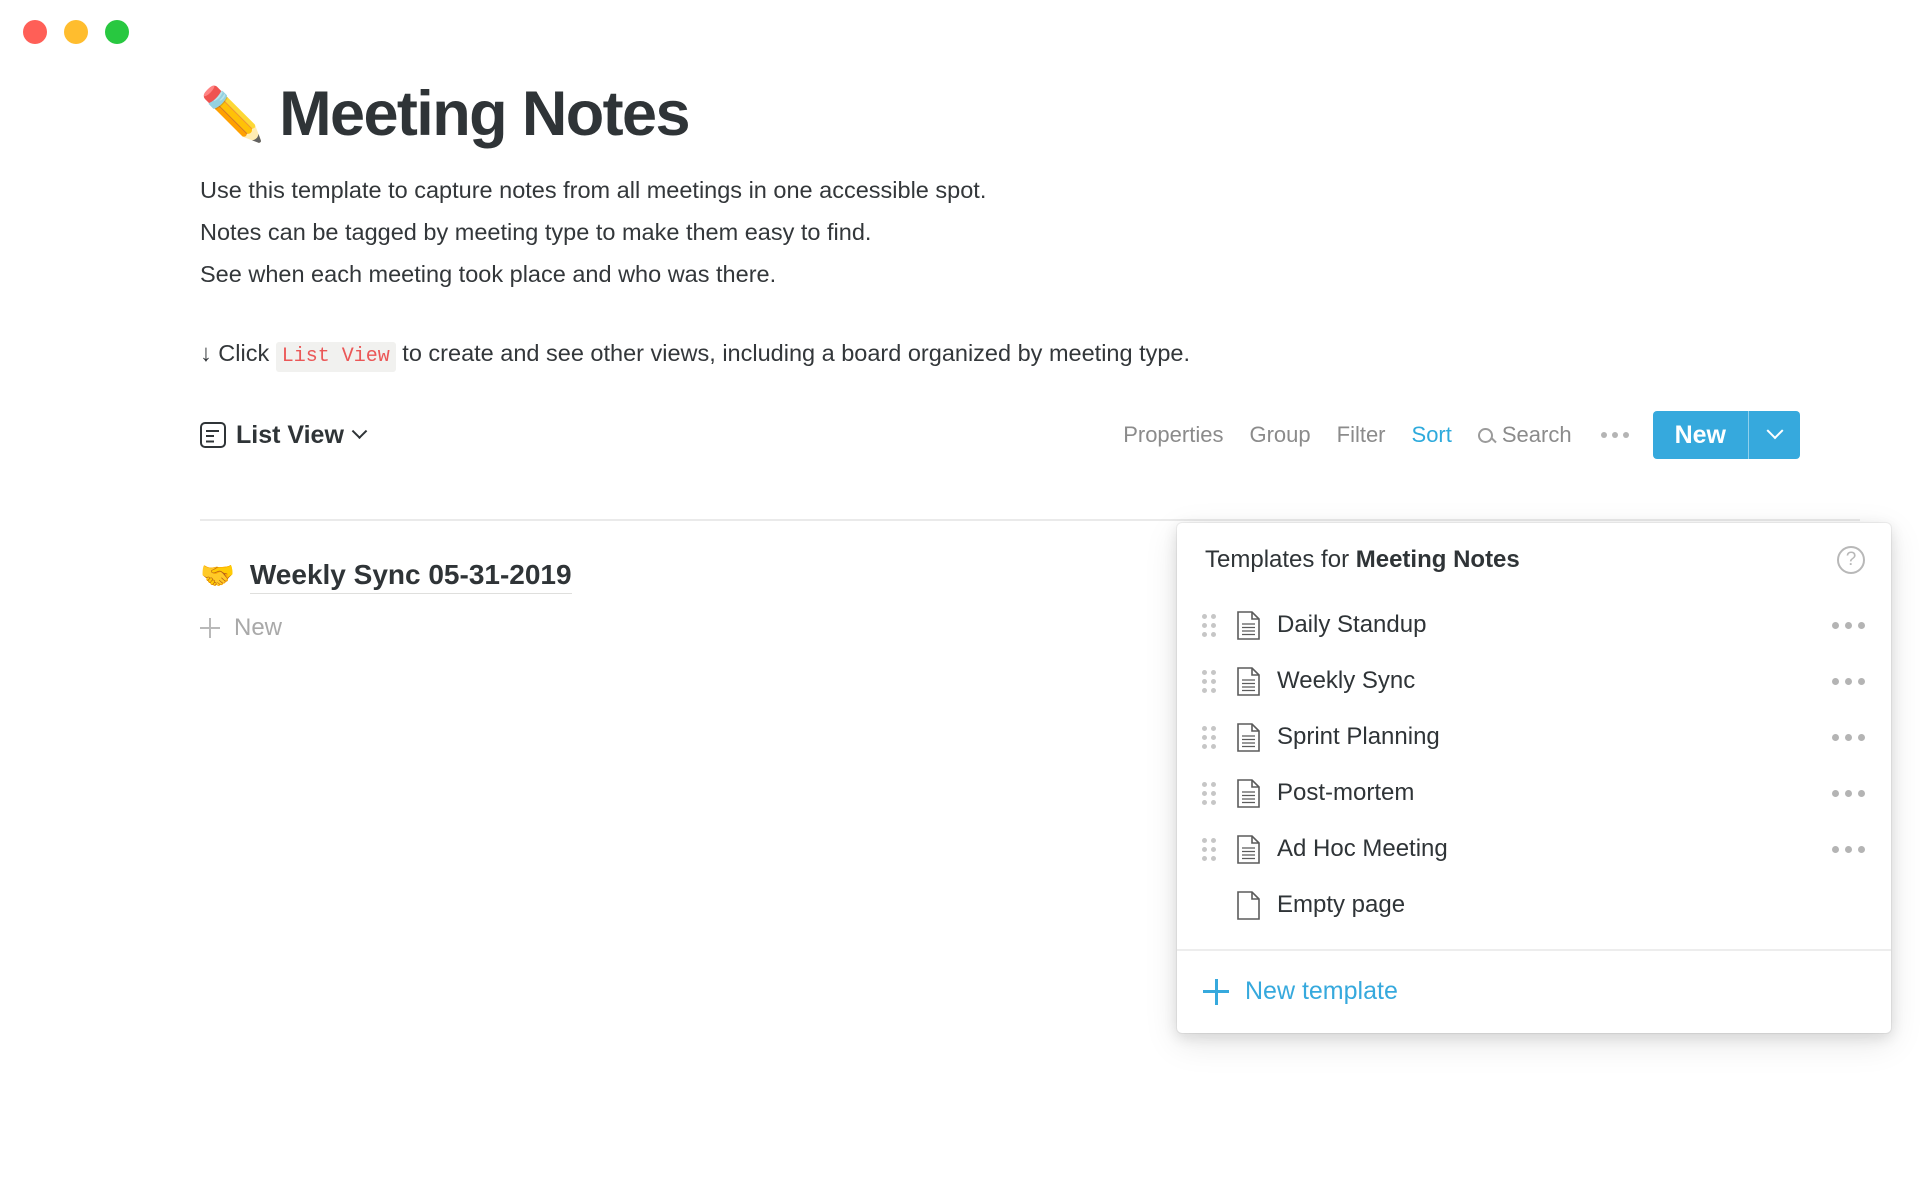 This screenshot has height=1200, width=1920. What do you see at coordinates (1030, 520) in the screenshot?
I see `toolbar-divider` at bounding box center [1030, 520].